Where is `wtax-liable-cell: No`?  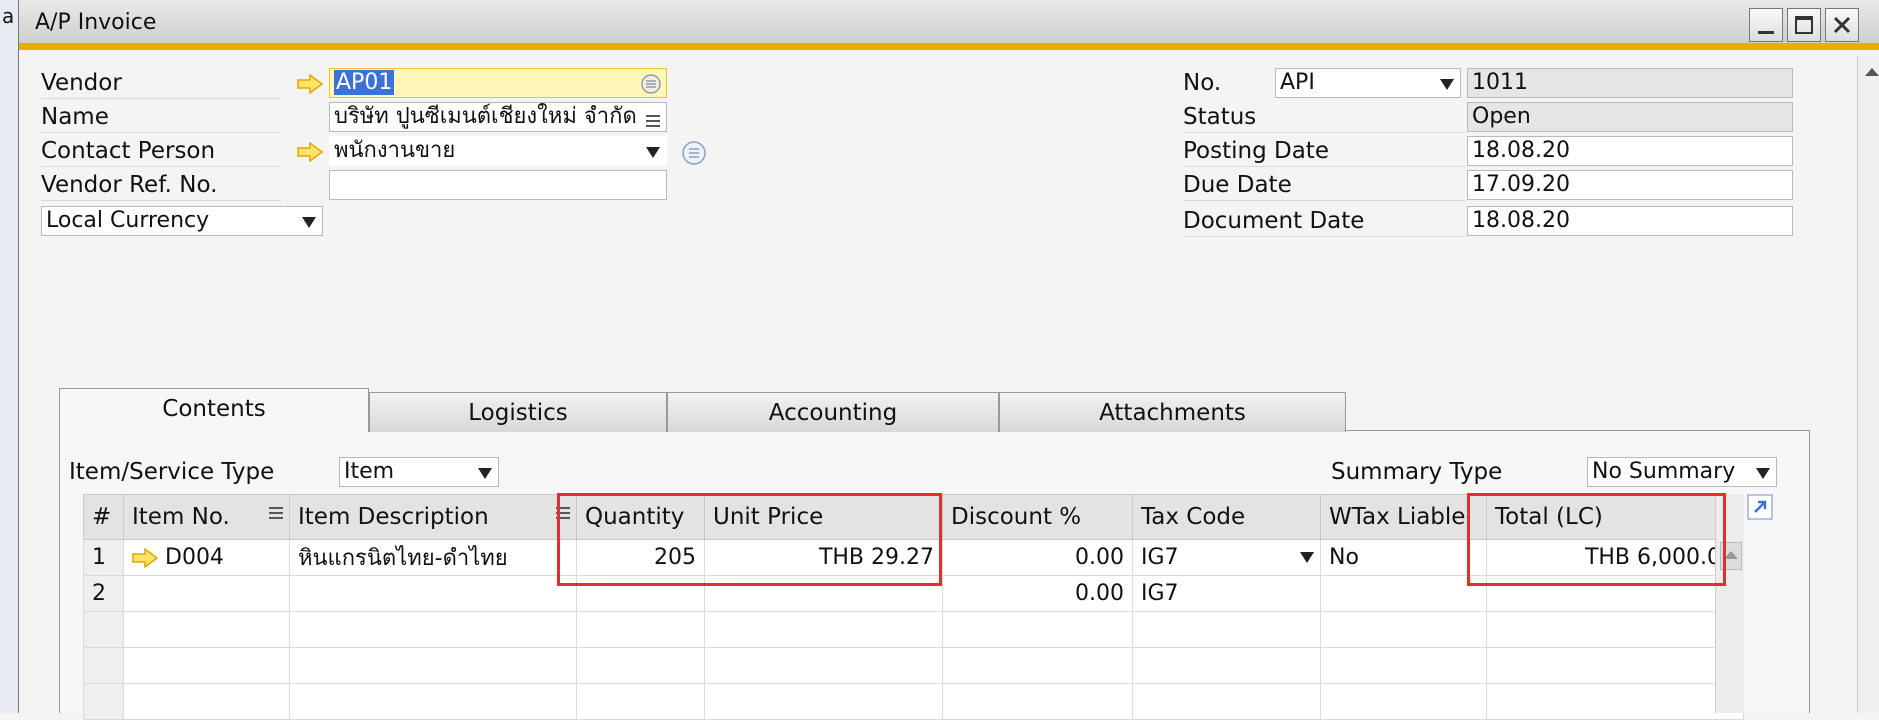 wtax-liable-cell: No is located at coordinates (1403, 557).